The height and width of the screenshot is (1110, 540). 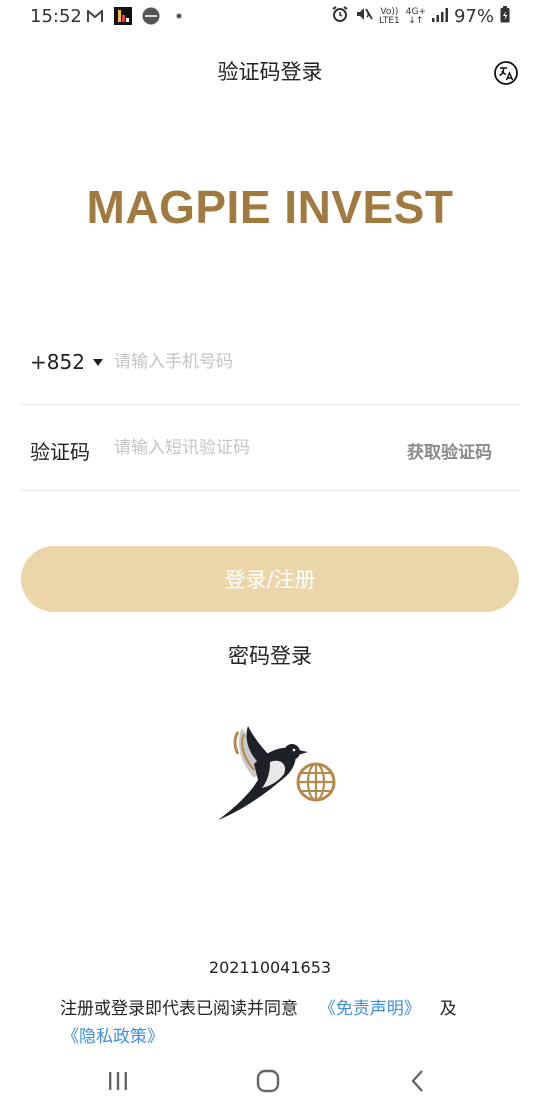 What do you see at coordinates (244, 448) in the screenshot?
I see `verification-code-input` at bounding box center [244, 448].